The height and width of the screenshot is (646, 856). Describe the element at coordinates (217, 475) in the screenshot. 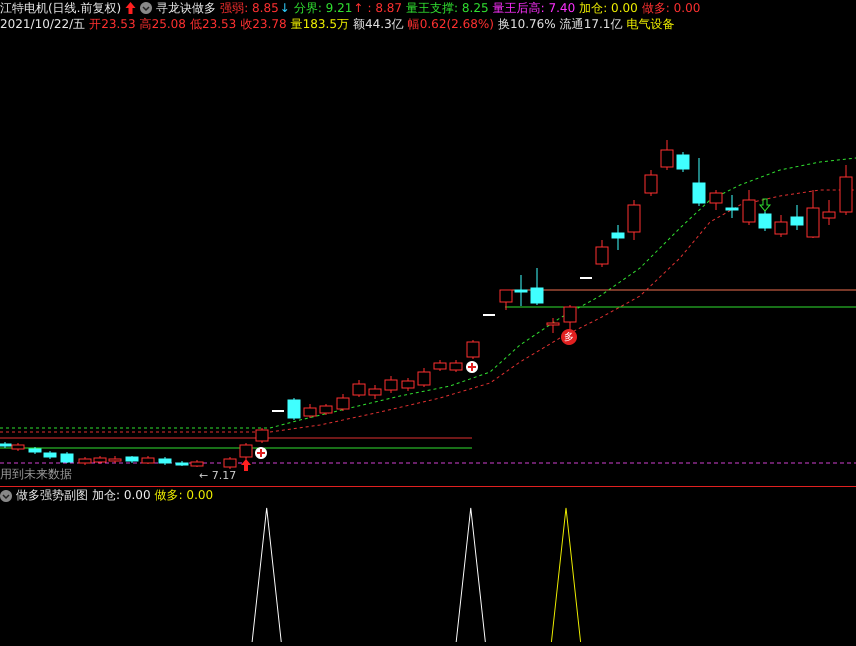

I see `low-price-label: ← 7.17` at that location.